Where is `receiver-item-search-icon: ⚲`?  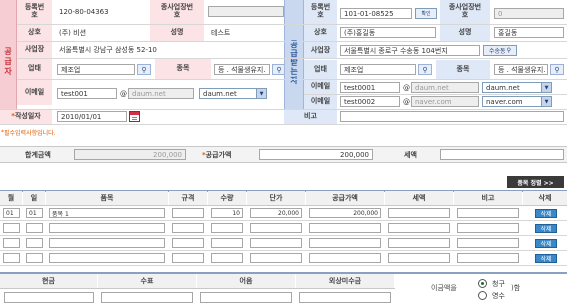 receiver-item-search-icon: ⚲ is located at coordinates (557, 69).